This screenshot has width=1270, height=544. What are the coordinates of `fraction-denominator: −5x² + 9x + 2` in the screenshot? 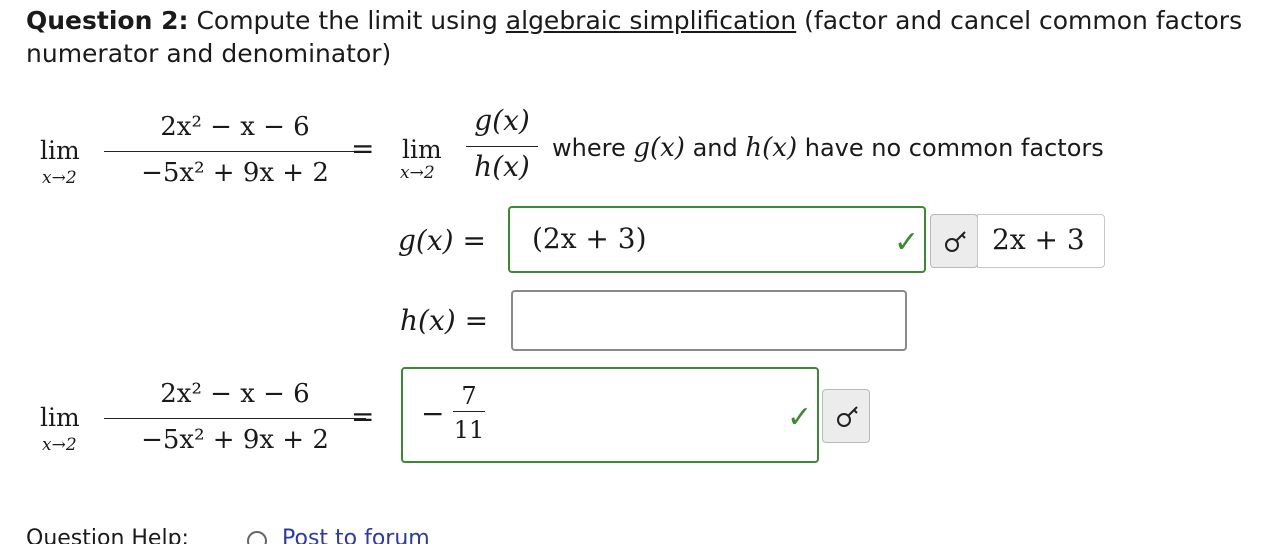 It's located at (235, 173).